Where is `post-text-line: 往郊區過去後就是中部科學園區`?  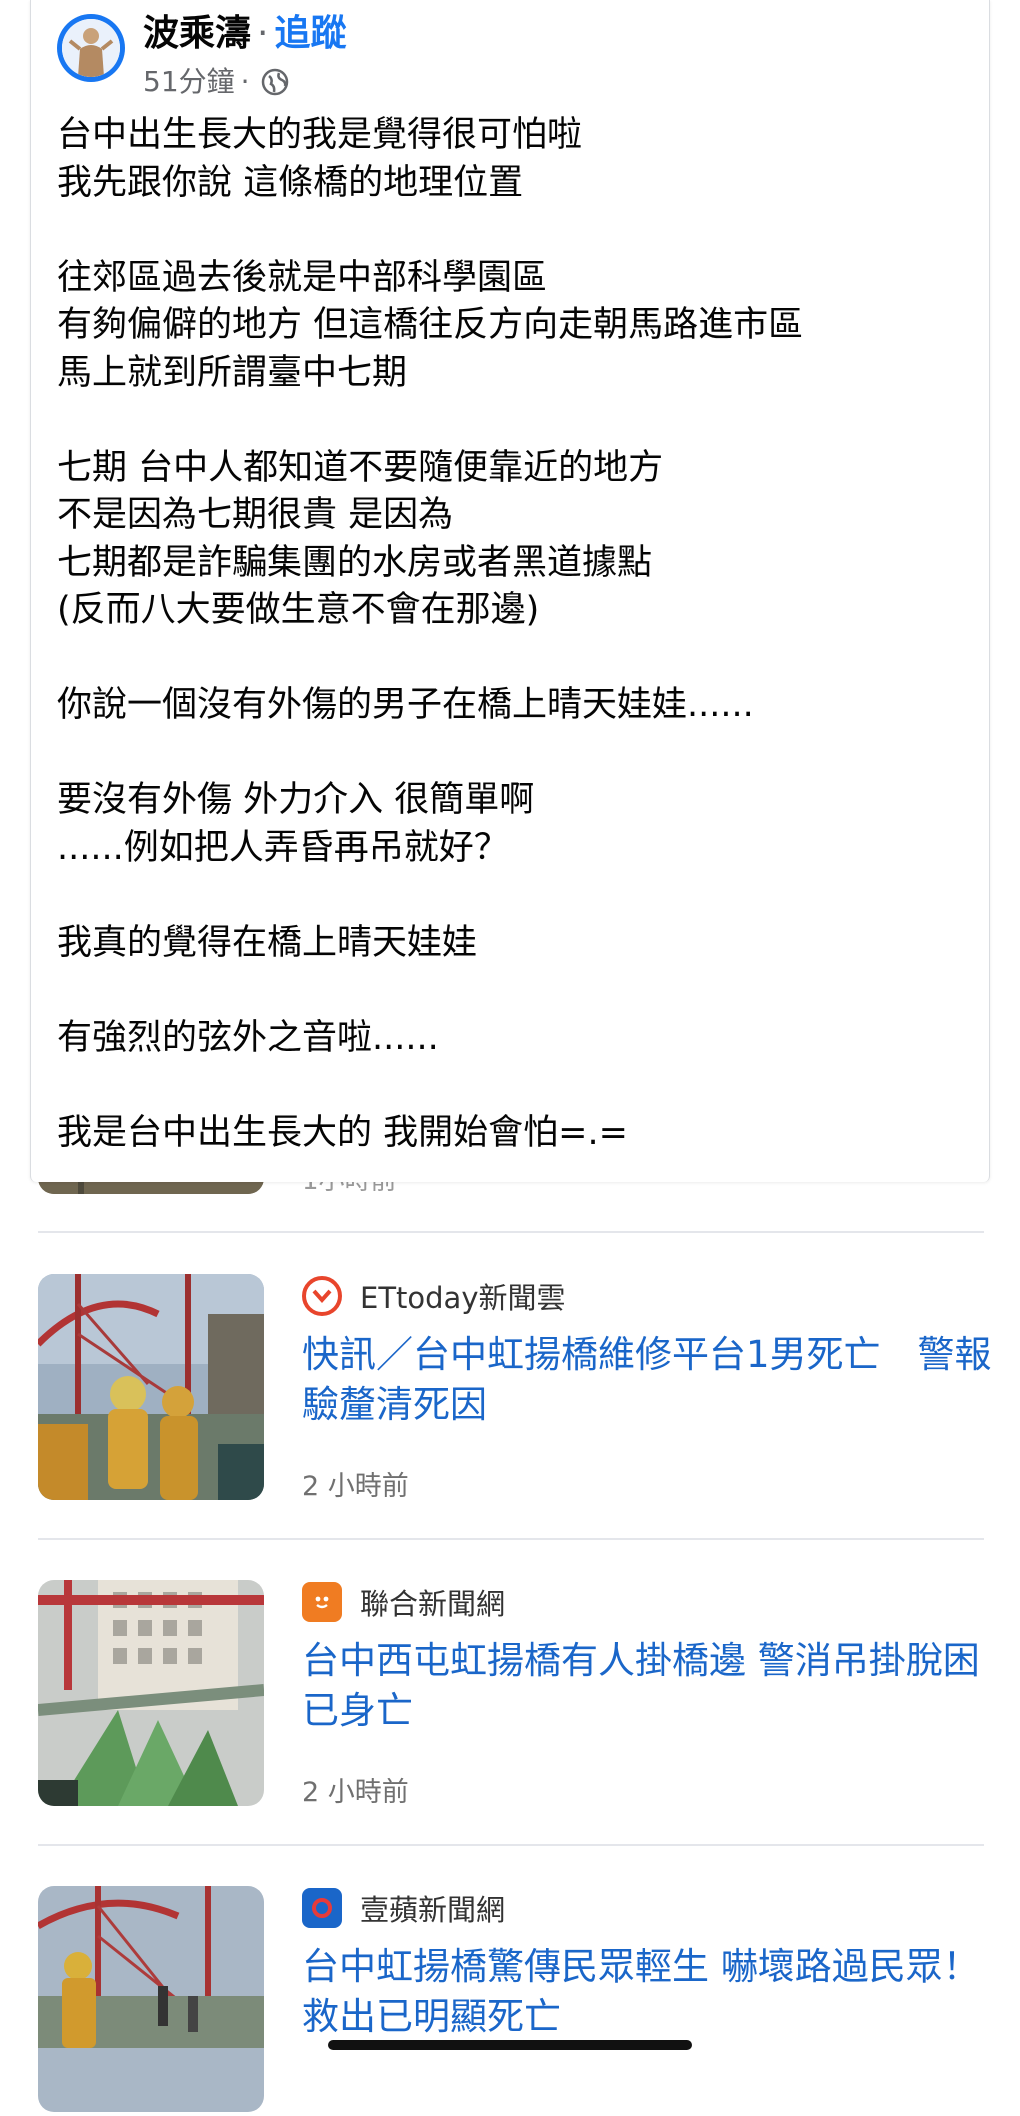
post-text-line: 往郊區過去後就是中部科學園區 is located at coordinates (302, 277).